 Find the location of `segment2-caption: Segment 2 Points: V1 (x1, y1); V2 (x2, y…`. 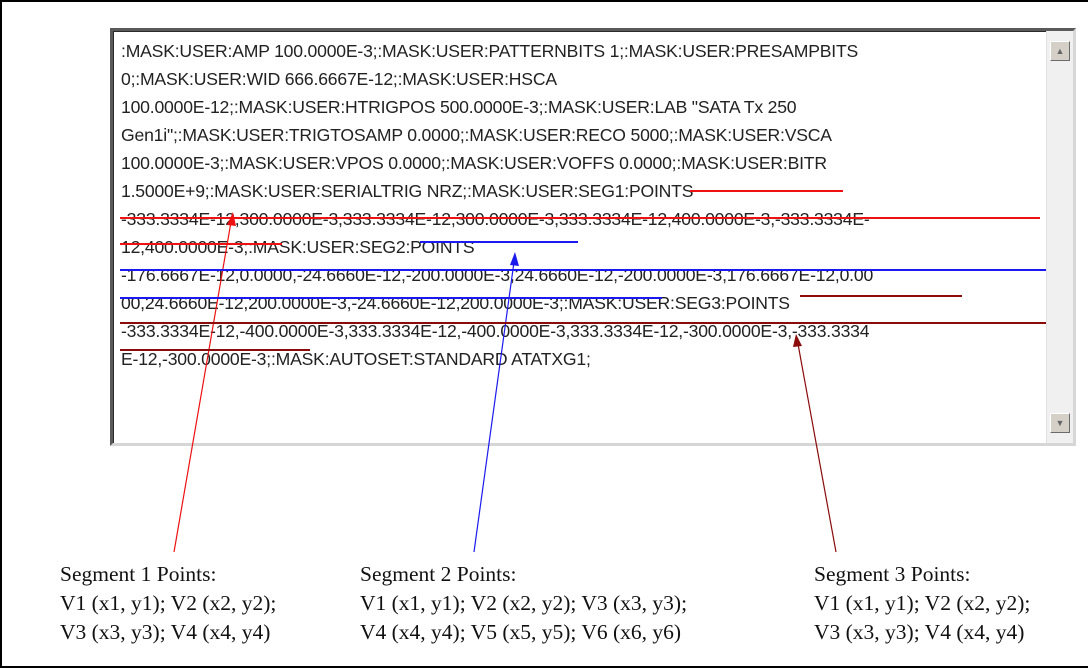

segment2-caption: Segment 2 Points: V1 (x1, y1); V2 (x2, y… is located at coordinates (523, 603).